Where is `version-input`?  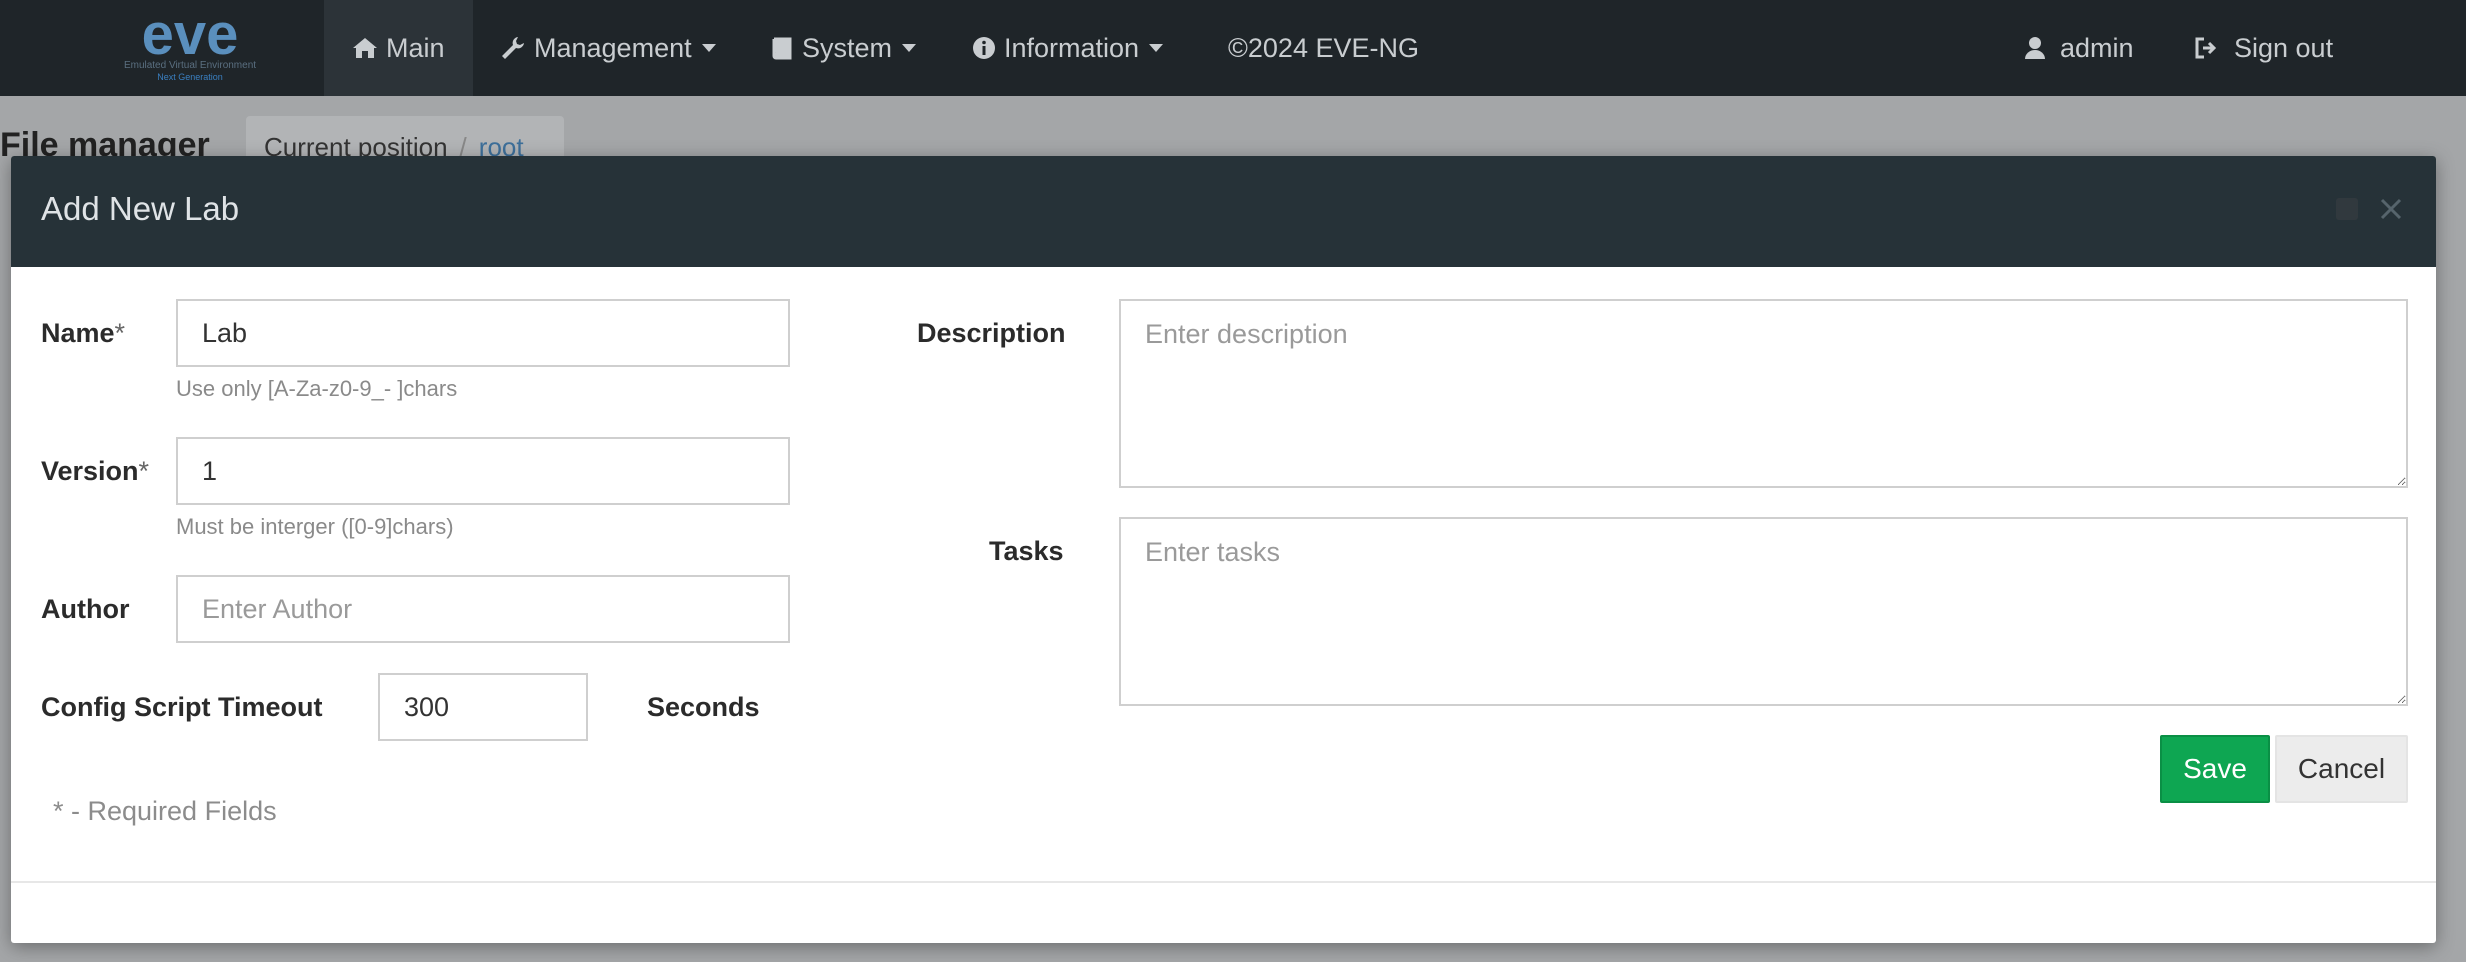
version-input is located at coordinates (483, 471).